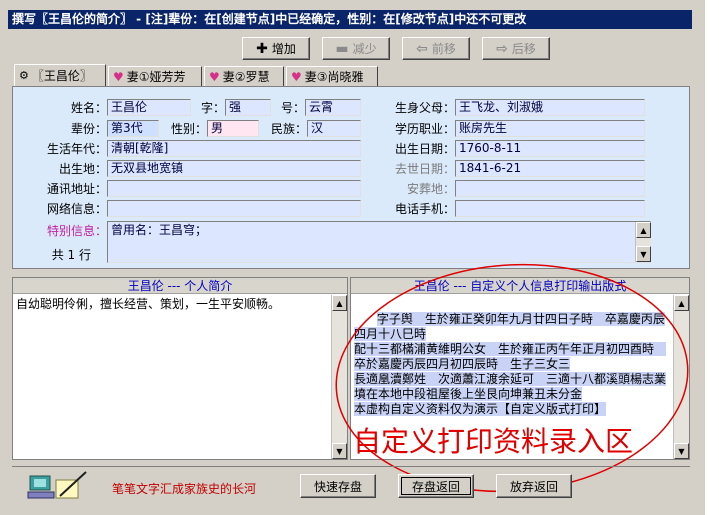 Image resolution: width=719 pixels, height=515 pixels. I want to click on save-return-button: 存盘返回, so click(436, 486).